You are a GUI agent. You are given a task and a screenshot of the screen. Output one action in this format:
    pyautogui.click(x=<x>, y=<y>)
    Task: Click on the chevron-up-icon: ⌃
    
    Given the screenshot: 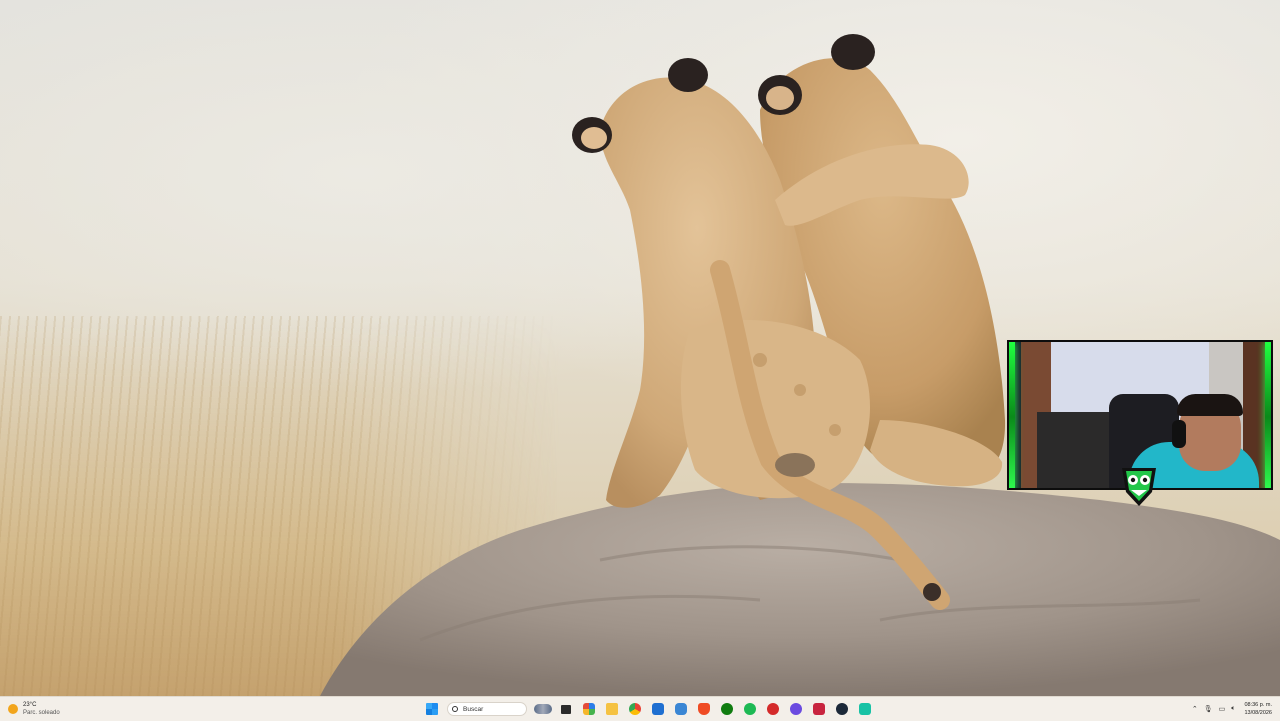 What is the action you would take?
    pyautogui.click(x=1195, y=709)
    